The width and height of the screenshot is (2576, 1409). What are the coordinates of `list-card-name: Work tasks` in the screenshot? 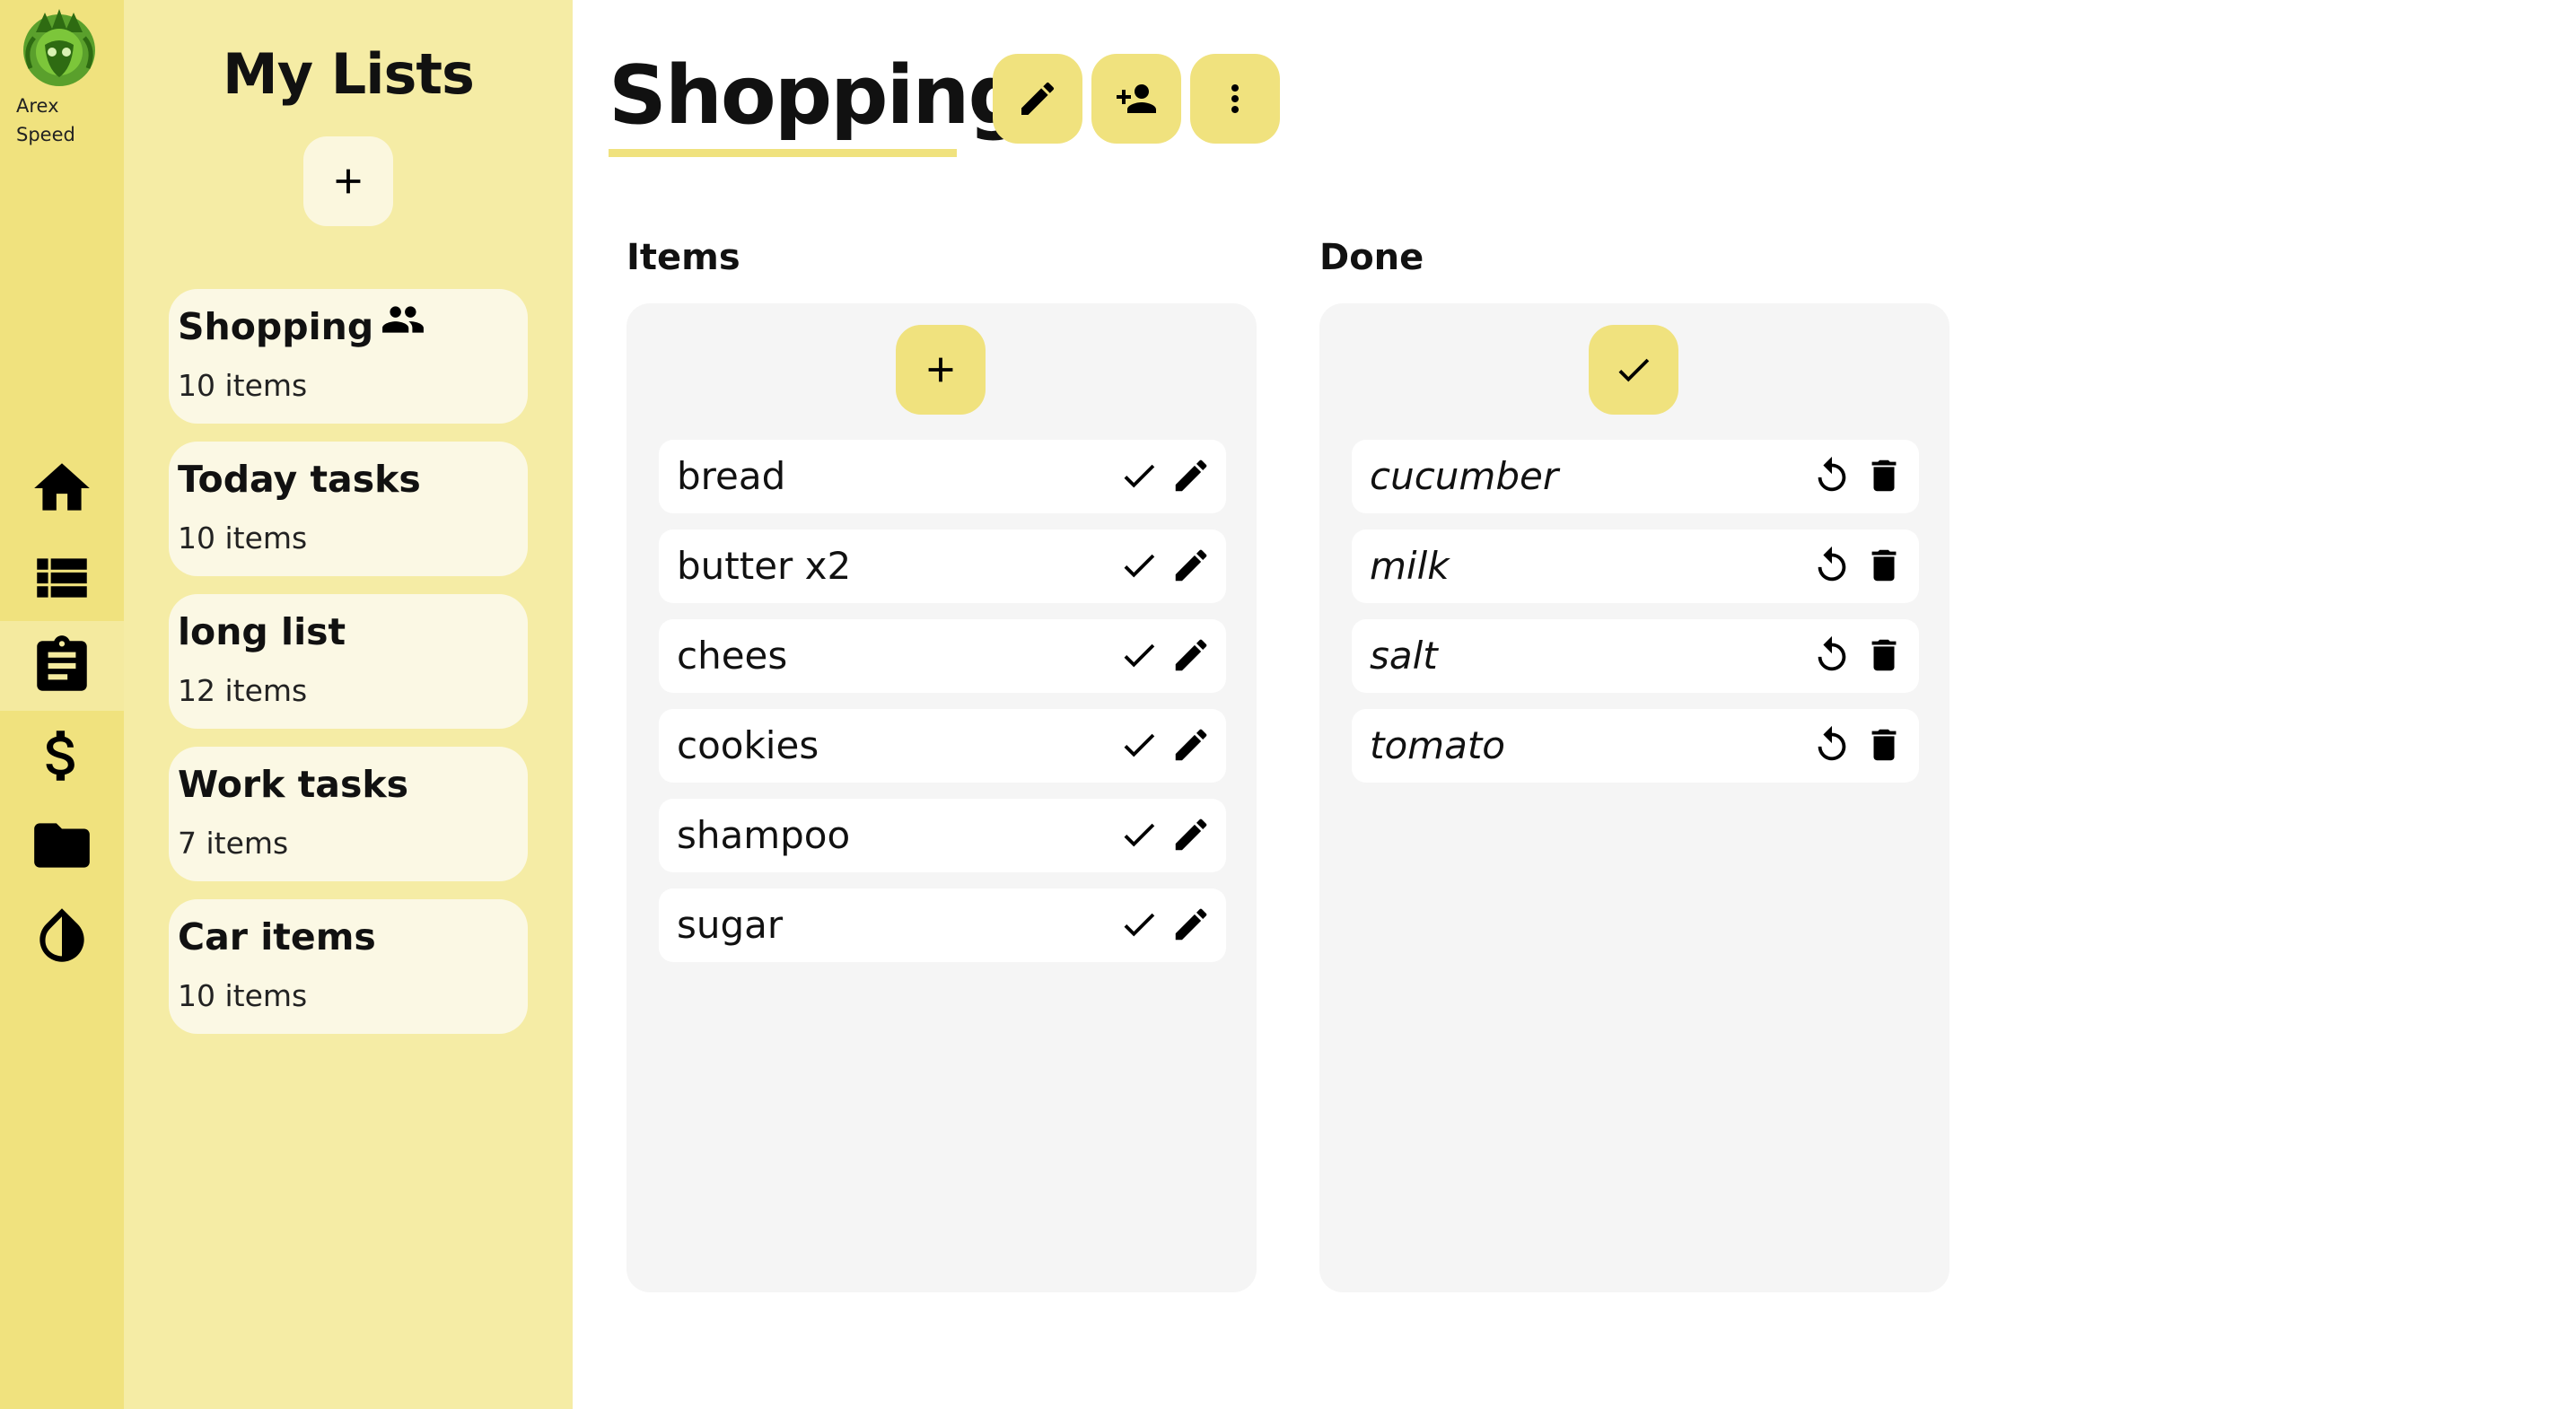 It's located at (293, 784).